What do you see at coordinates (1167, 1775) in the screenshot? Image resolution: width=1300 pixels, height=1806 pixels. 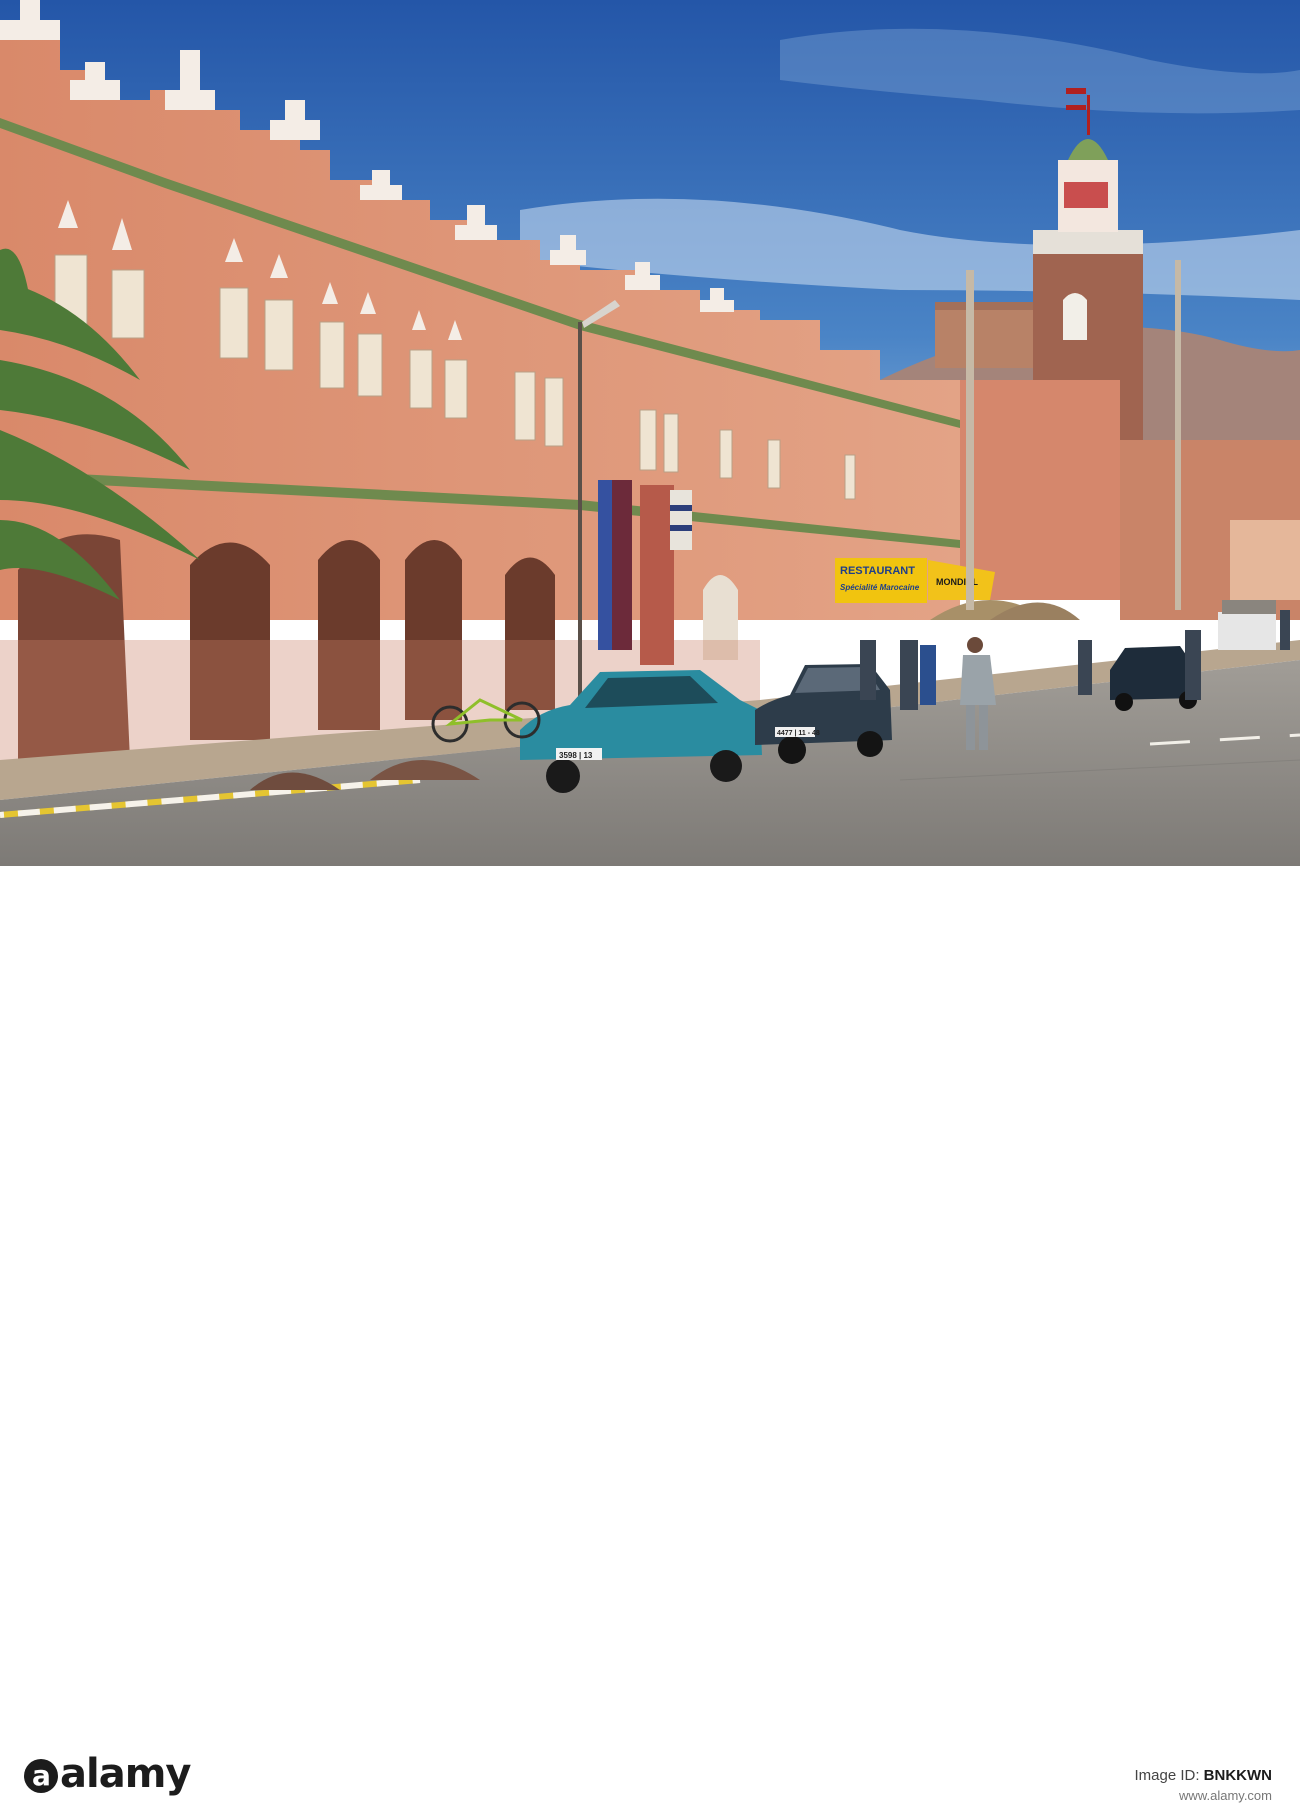 I see `image-id-label: Image ID:` at bounding box center [1167, 1775].